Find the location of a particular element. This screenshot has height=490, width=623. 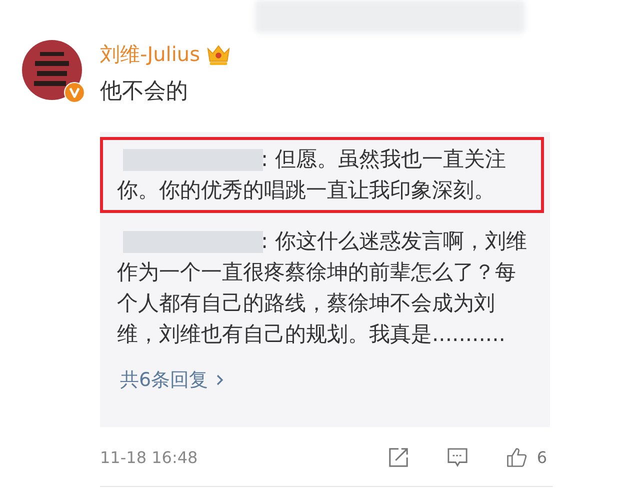

like-button: 6 is located at coordinates (526, 457).